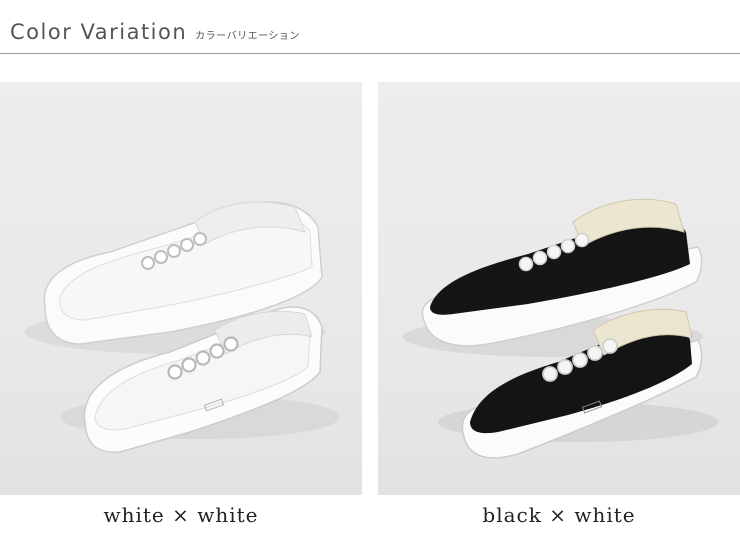 This screenshot has height=535, width=740. Describe the element at coordinates (181, 515) in the screenshot. I see `caption-white-white: white × white` at that location.